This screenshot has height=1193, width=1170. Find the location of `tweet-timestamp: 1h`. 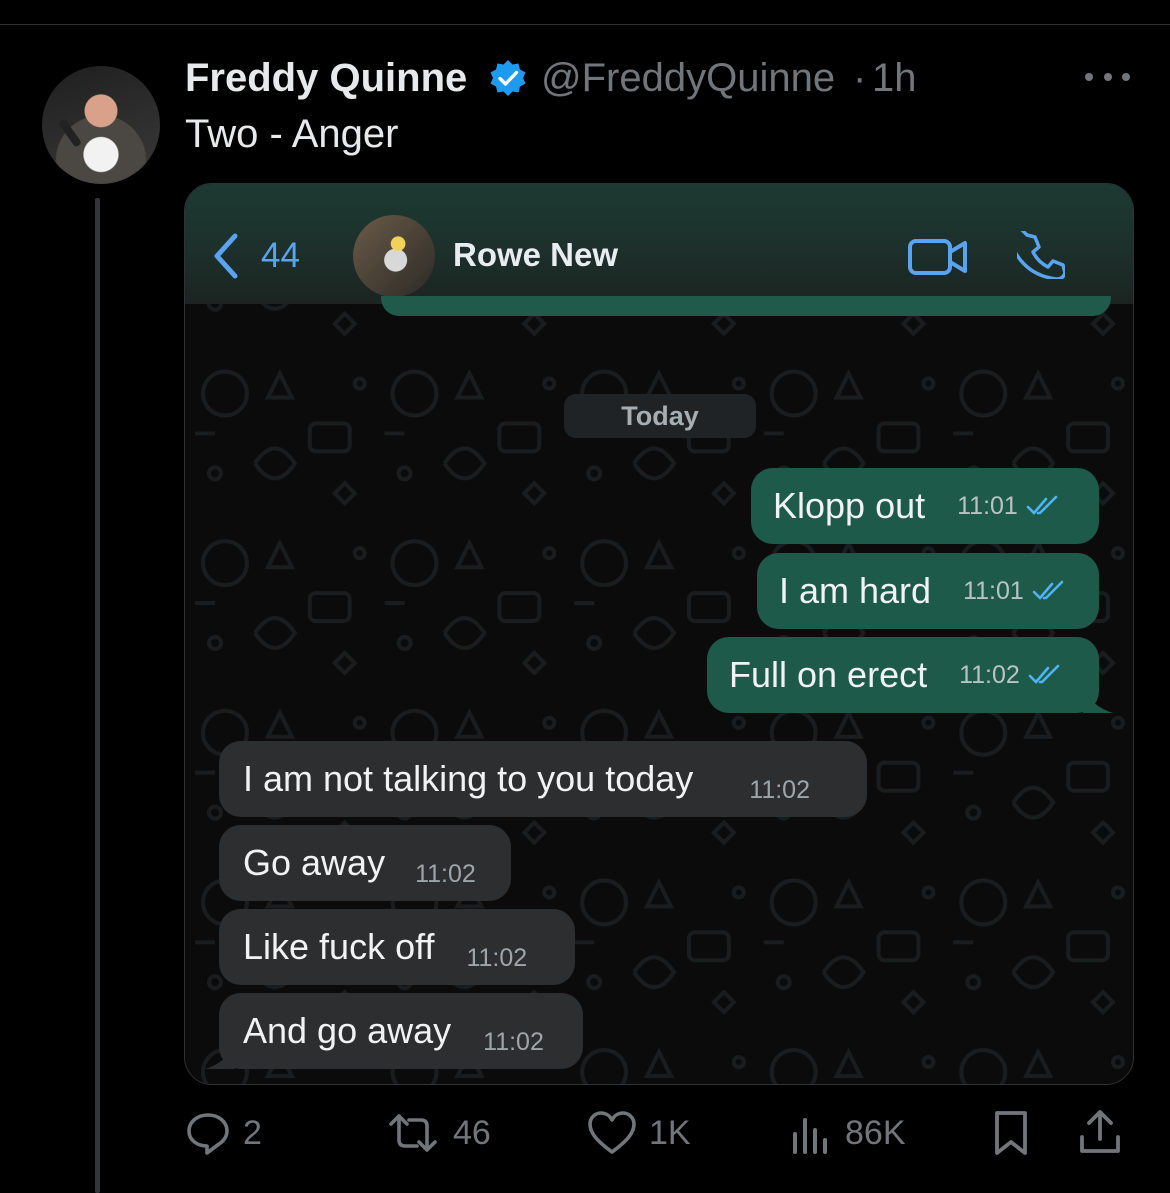

tweet-timestamp: 1h is located at coordinates (894, 78).